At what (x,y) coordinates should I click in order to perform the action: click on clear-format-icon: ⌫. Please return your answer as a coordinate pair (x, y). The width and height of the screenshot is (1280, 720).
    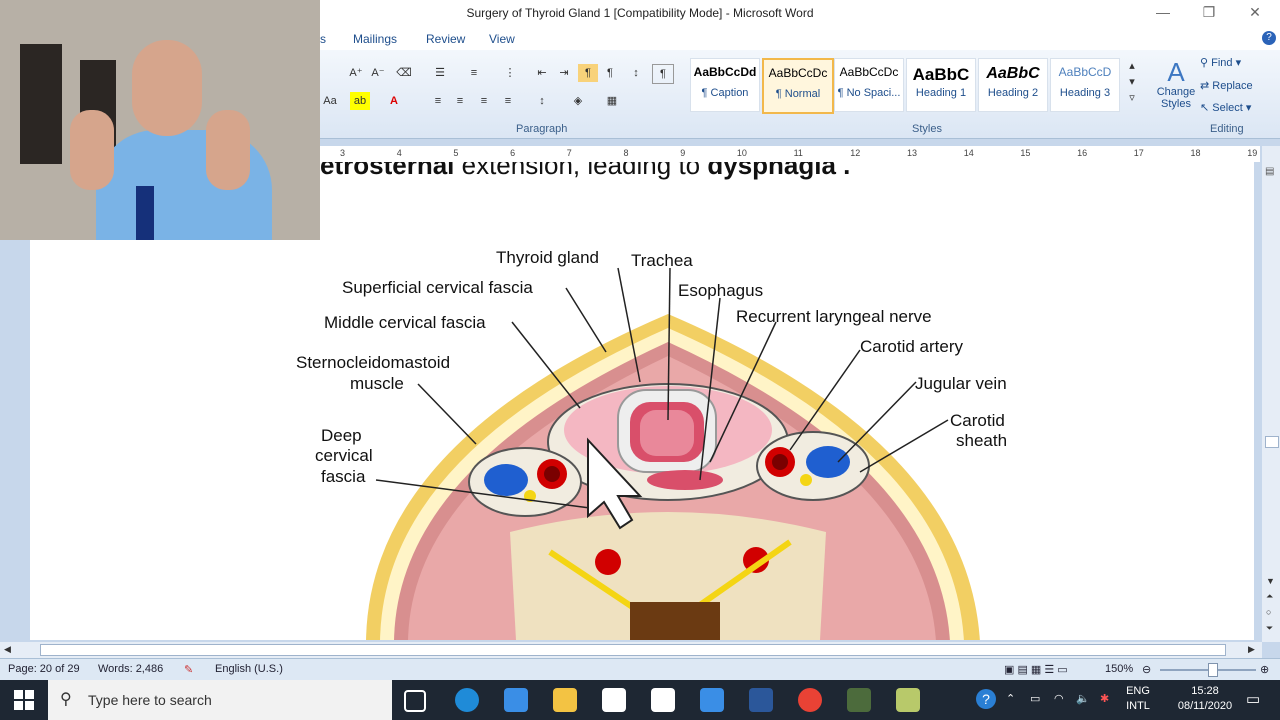
    Looking at the image, I should click on (404, 73).